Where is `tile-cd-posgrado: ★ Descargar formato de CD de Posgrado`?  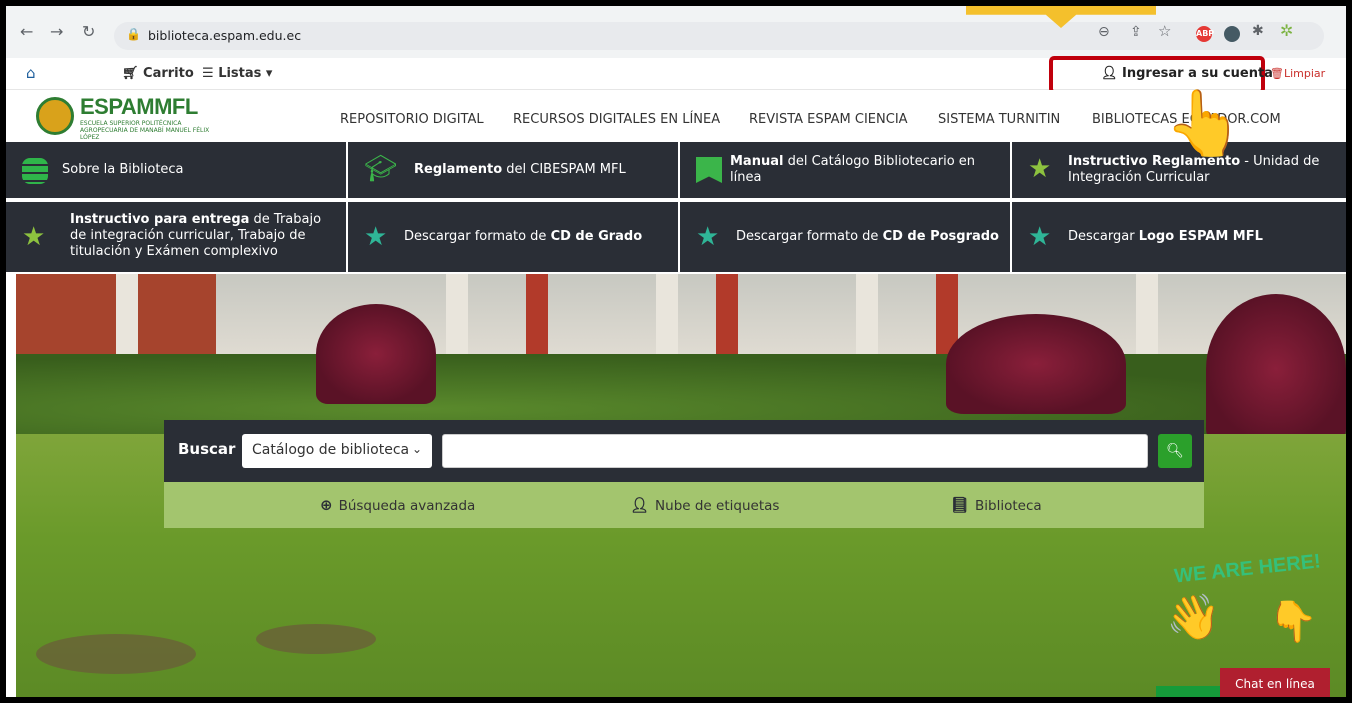 tile-cd-posgrado: ★ Descargar formato de CD de Posgrado is located at coordinates (845, 237).